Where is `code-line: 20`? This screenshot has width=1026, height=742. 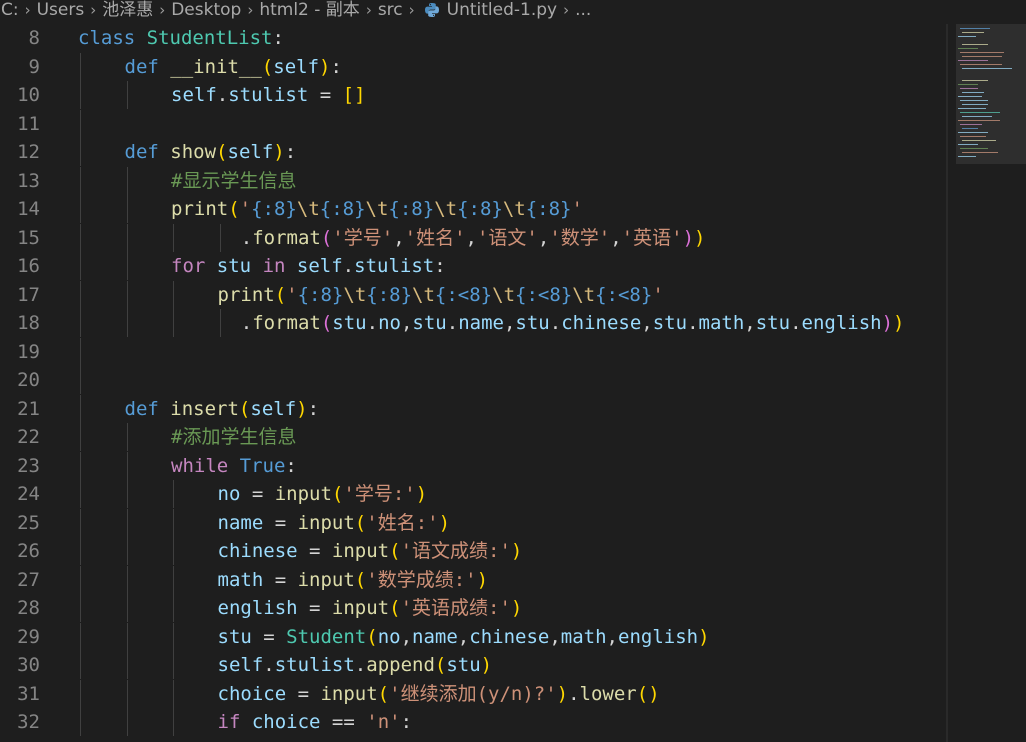
code-line: 20 is located at coordinates (473, 380).